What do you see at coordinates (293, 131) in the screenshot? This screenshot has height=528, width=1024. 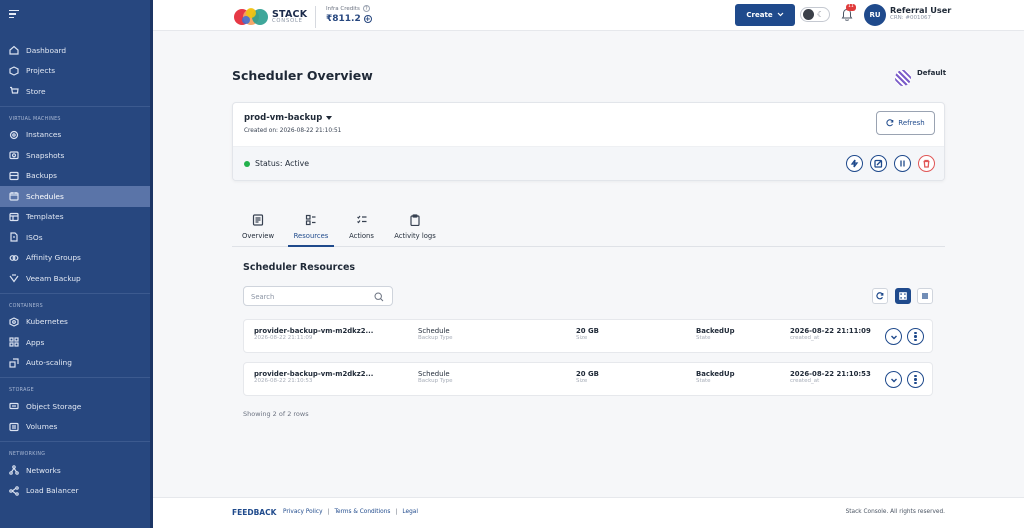 I see `created-on: Created on: 2026-08-22 21:10:51` at bounding box center [293, 131].